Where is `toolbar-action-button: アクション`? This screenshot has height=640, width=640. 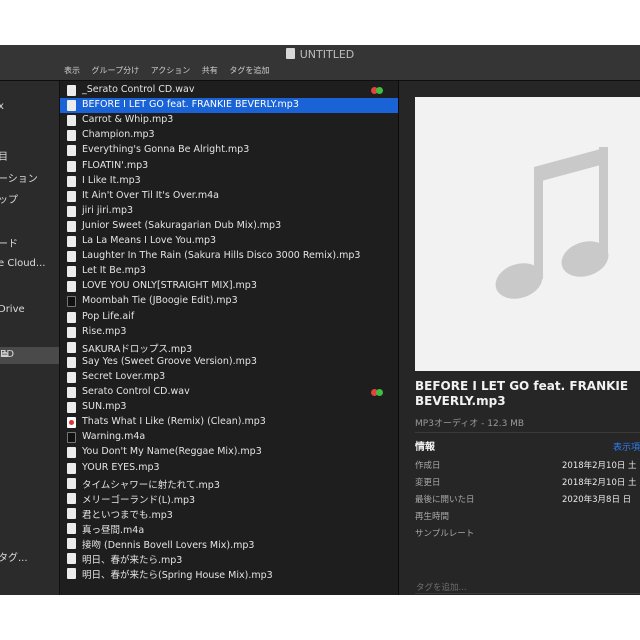
toolbar-action-button: アクション is located at coordinates (171, 70).